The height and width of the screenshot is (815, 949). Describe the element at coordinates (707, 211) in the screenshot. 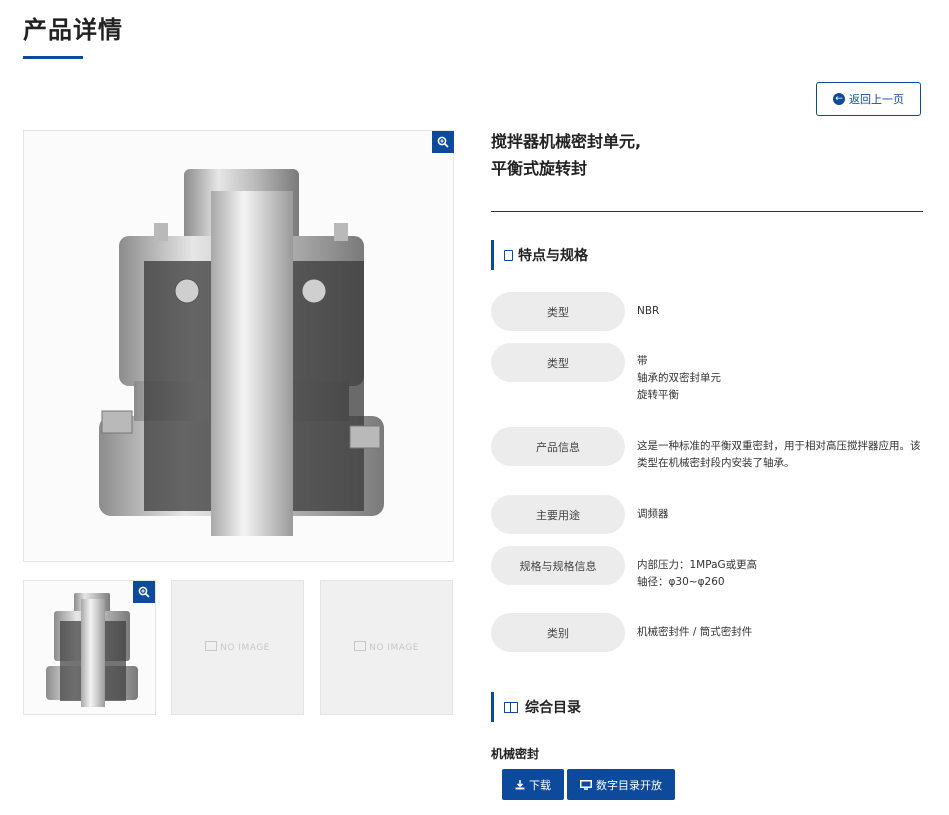

I see `divider` at that location.